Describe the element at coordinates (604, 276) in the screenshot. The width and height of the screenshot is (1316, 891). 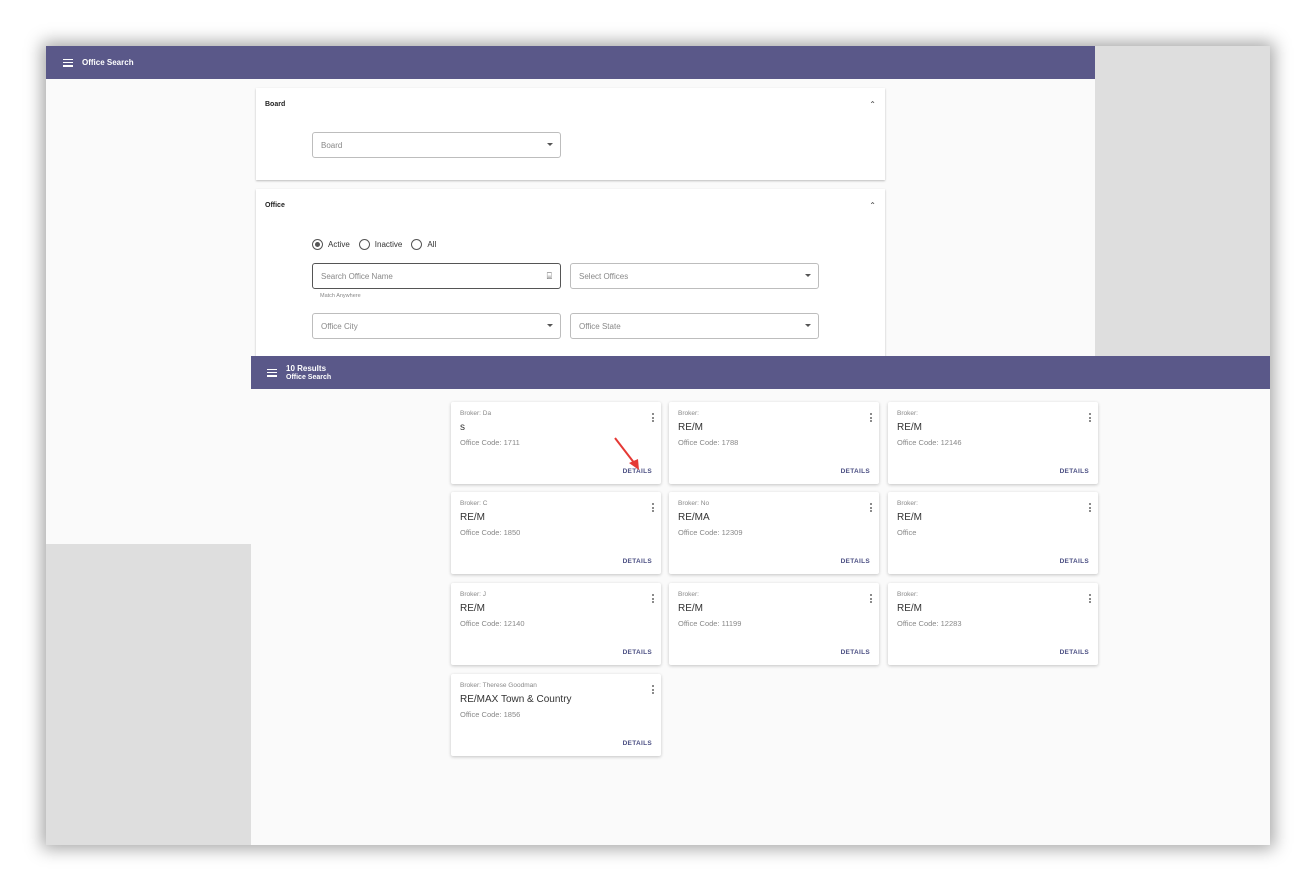
I see `select-offices-placeholder: Select Offices` at that location.